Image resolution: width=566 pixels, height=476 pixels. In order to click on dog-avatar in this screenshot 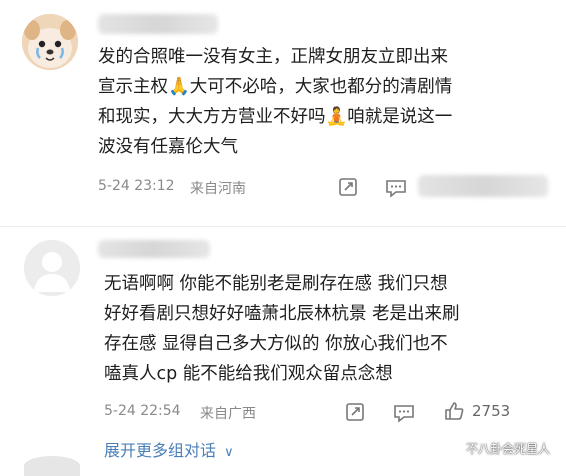, I will do `click(50, 42)`.